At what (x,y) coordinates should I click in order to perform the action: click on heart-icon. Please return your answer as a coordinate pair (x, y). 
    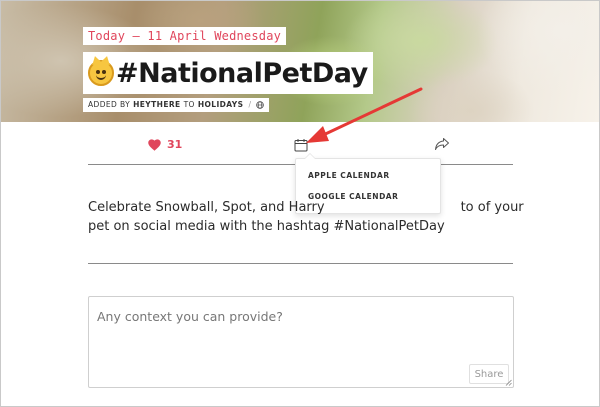
    Looking at the image, I should click on (154, 144).